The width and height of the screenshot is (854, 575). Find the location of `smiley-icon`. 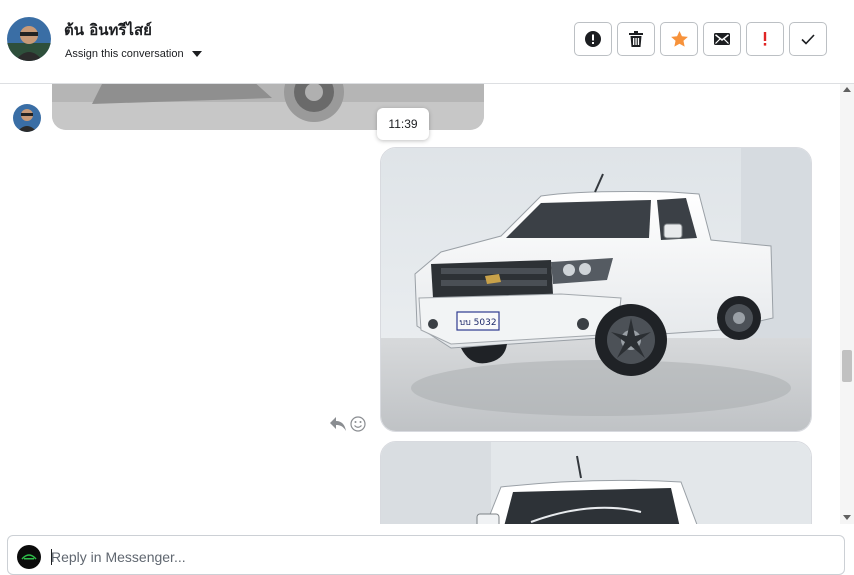

smiley-icon is located at coordinates (358, 424).